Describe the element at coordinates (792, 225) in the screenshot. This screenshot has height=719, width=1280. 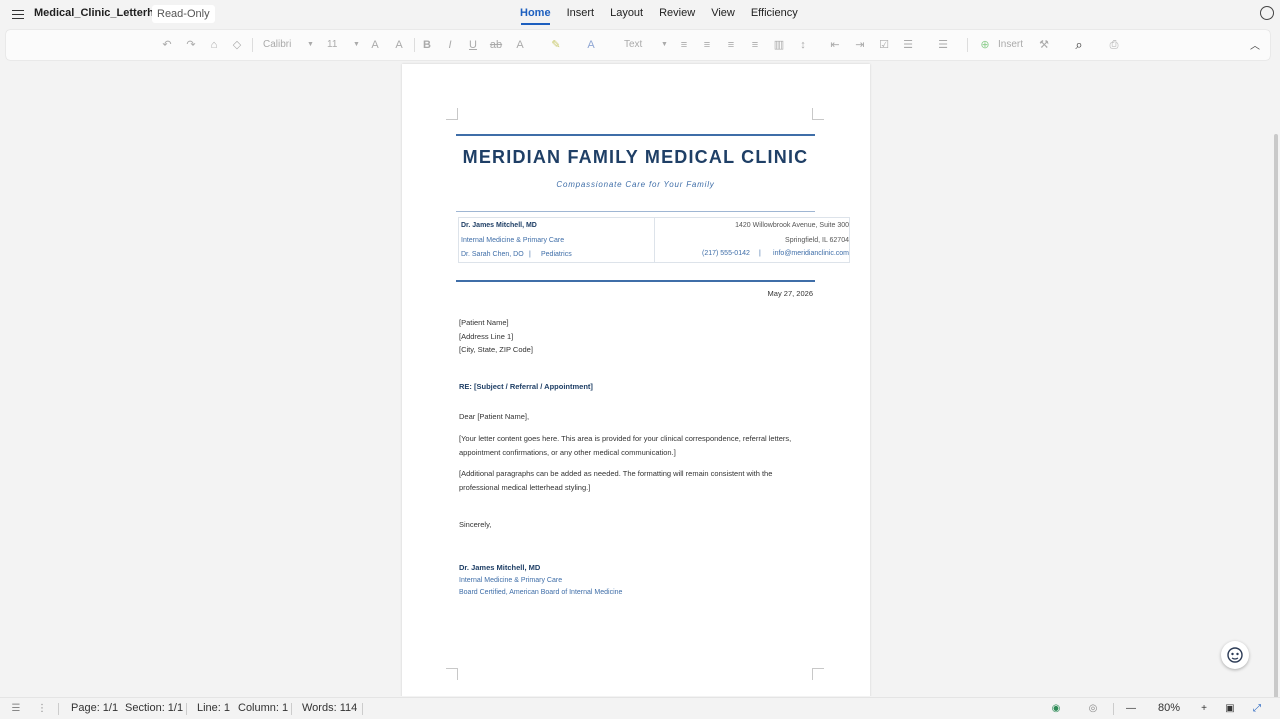
I see `address-line-1: 1420 Willowbrook Avenue, Suite 300` at that location.